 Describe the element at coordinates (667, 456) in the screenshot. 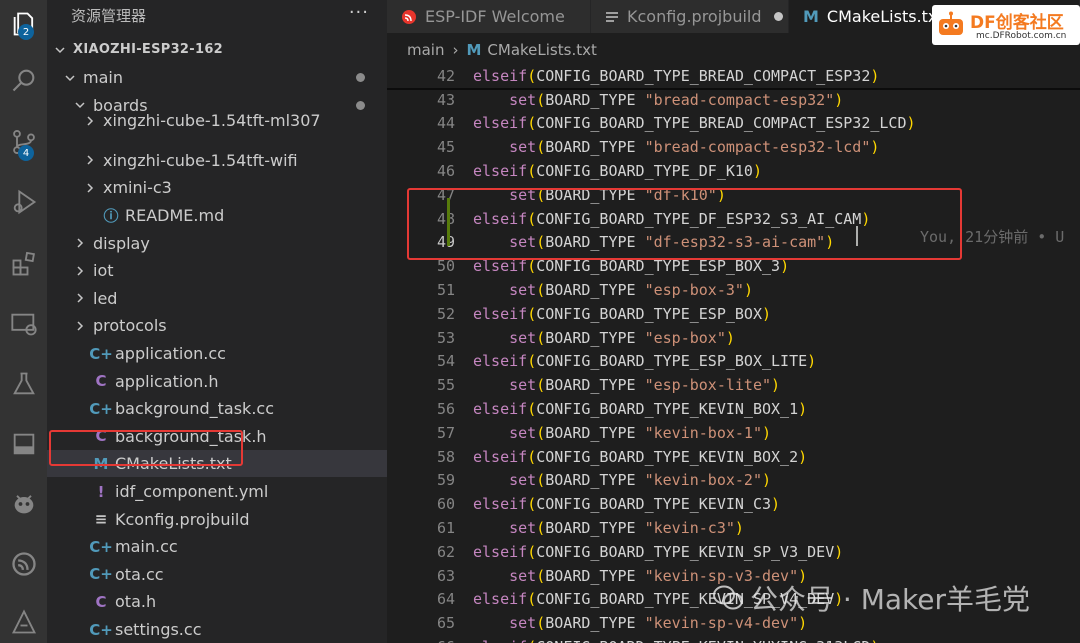

I see `config-token: CONFIG_BOARD_TYPE_KEVIN_BOX_2` at that location.